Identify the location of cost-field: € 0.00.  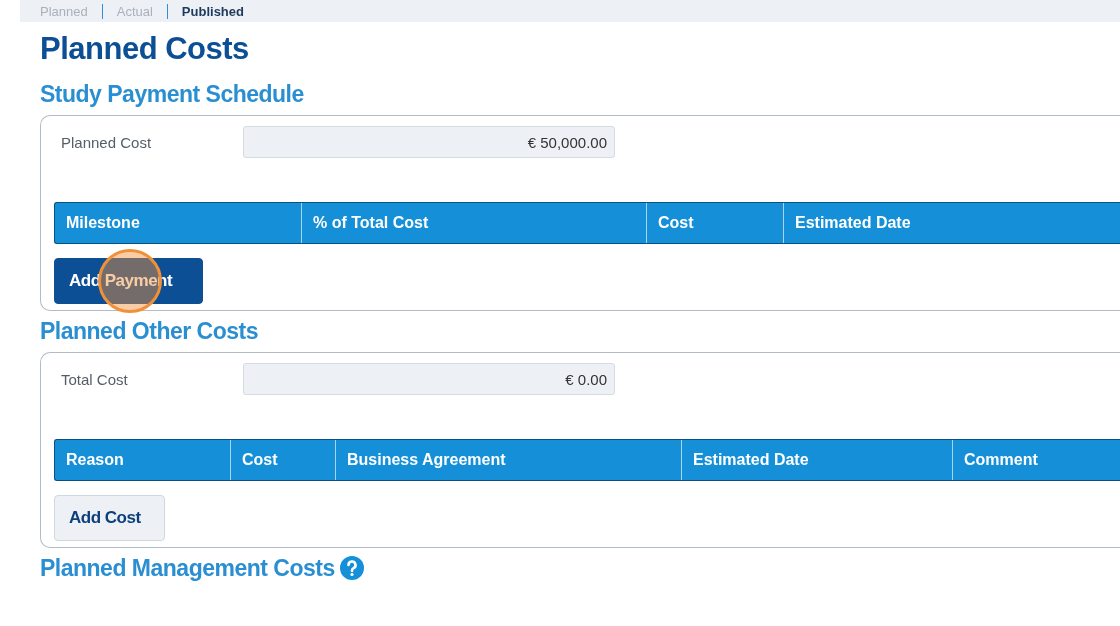
(429, 379).